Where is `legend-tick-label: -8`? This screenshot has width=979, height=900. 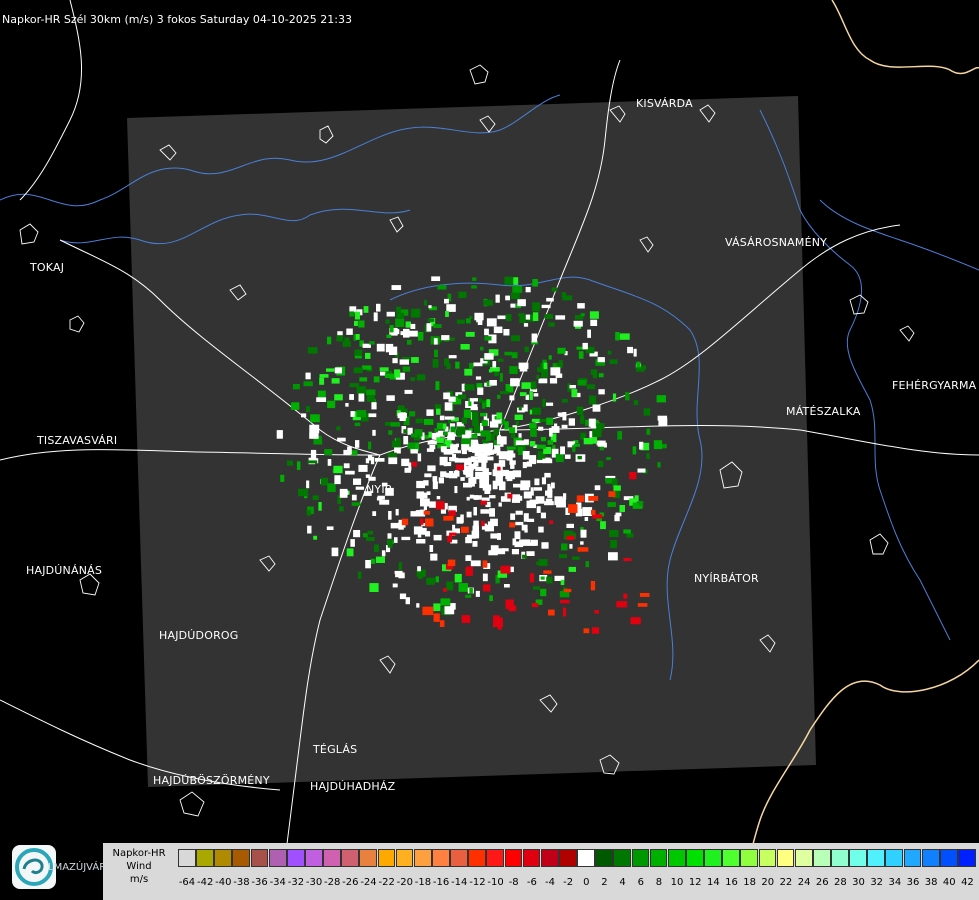
legend-tick-label: -8 is located at coordinates (513, 882).